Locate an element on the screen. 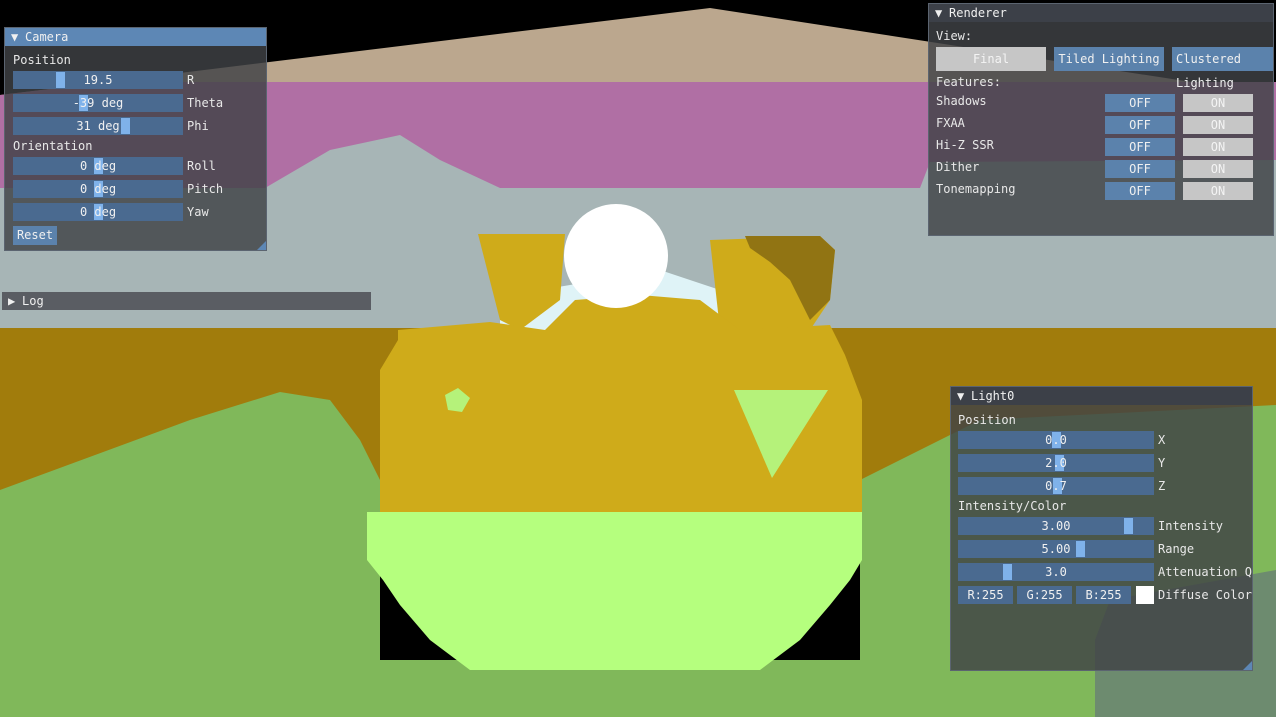  light0-range-label: Range is located at coordinates (1176, 549).